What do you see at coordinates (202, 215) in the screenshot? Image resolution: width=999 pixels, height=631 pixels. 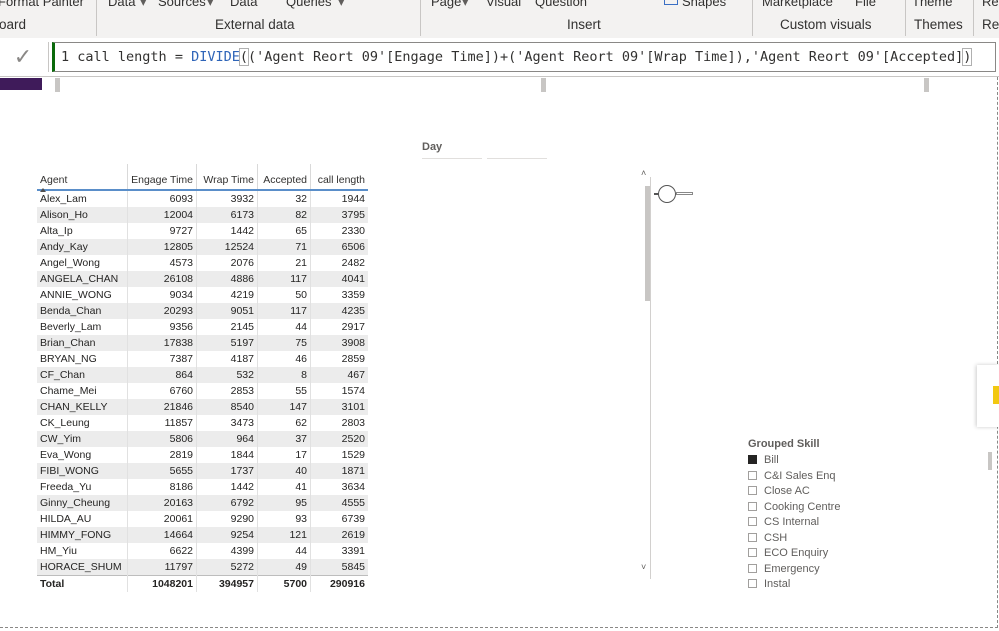 I see `table-row: Alison_Ho 12004 6173 82 3795` at bounding box center [202, 215].